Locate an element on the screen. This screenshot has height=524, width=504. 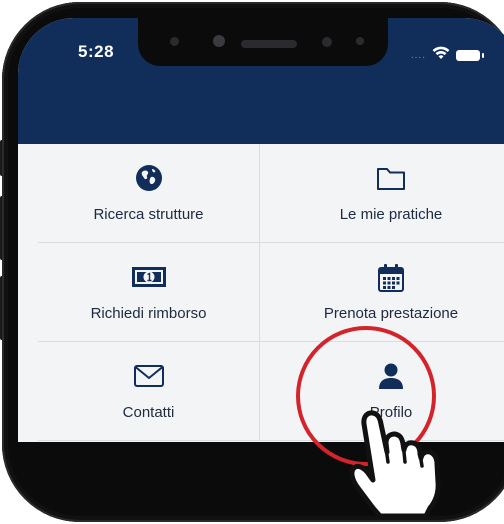
status-time: 5:28 is located at coordinates (96, 51).